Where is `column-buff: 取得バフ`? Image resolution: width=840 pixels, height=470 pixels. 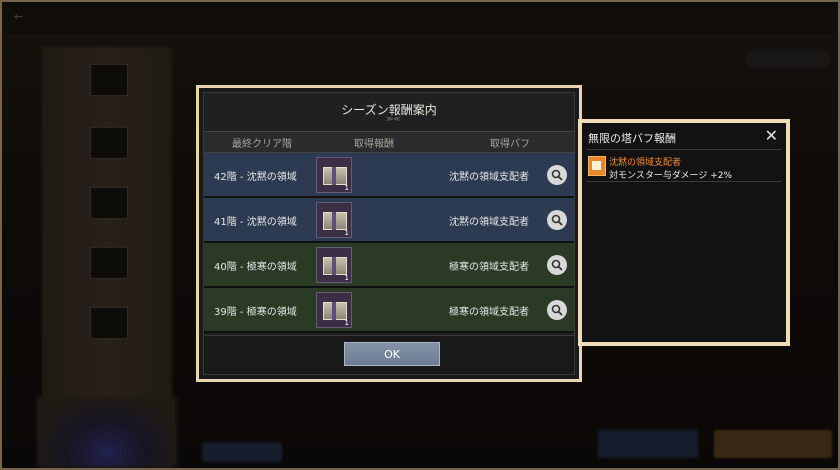
column-buff: 取得バフ is located at coordinates (510, 144).